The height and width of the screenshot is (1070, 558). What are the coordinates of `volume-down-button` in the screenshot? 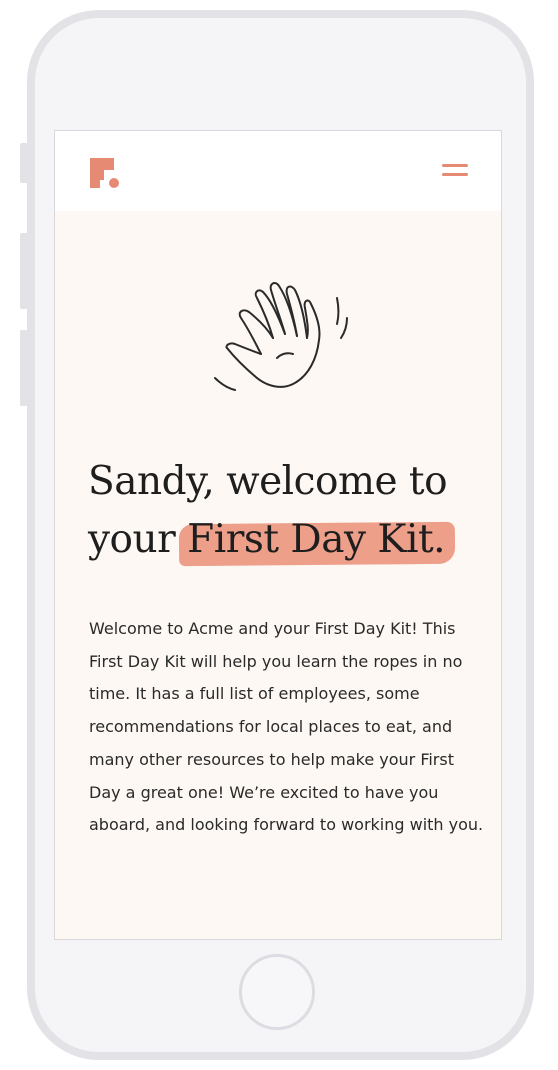 It's located at (24, 368).